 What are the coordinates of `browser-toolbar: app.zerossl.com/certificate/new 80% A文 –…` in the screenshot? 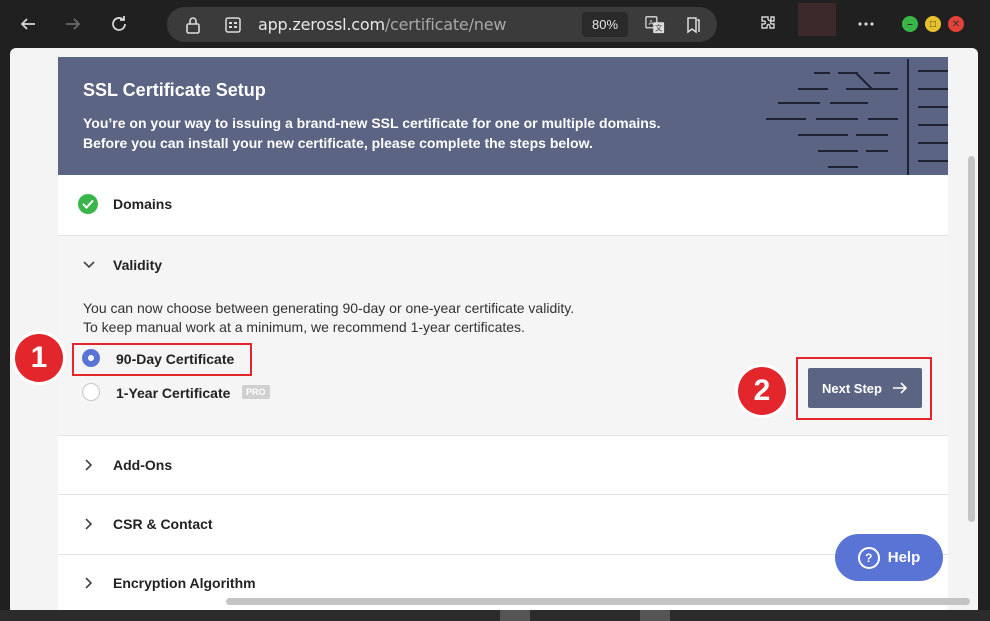 It's located at (495, 24).